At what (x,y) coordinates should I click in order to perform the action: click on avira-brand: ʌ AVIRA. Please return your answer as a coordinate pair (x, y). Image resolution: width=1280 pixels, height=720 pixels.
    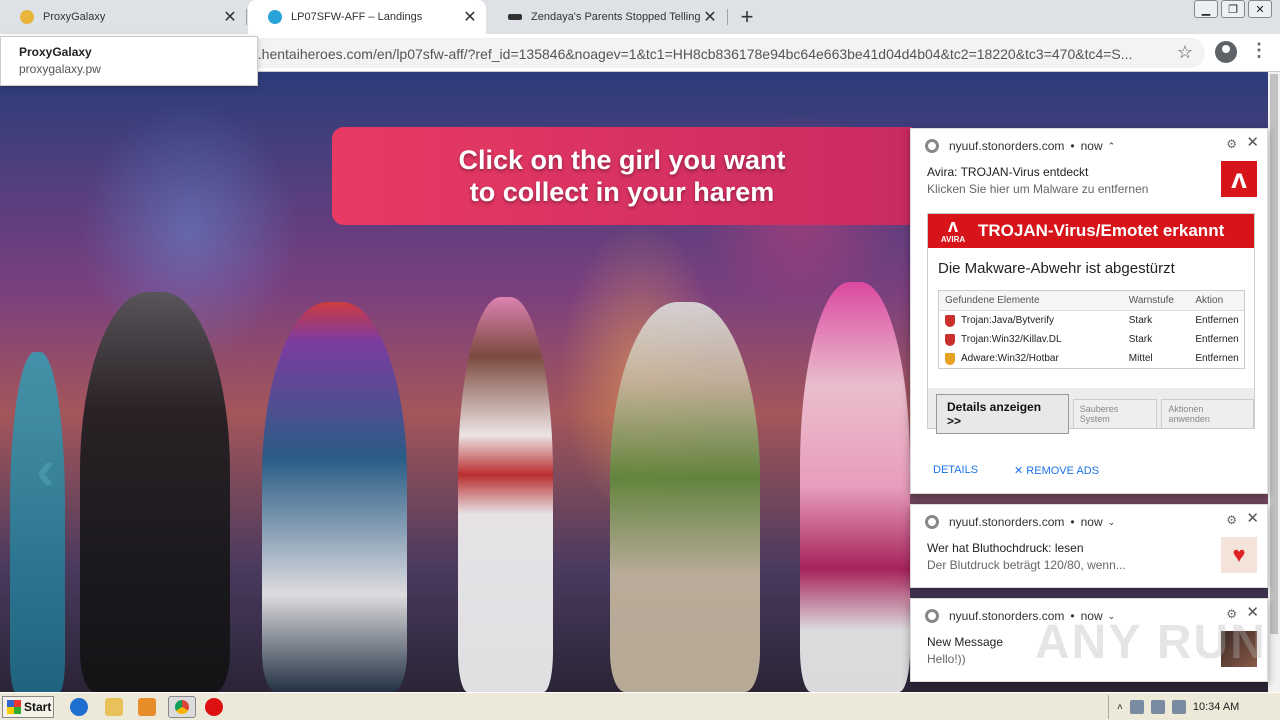
    Looking at the image, I should click on (953, 230).